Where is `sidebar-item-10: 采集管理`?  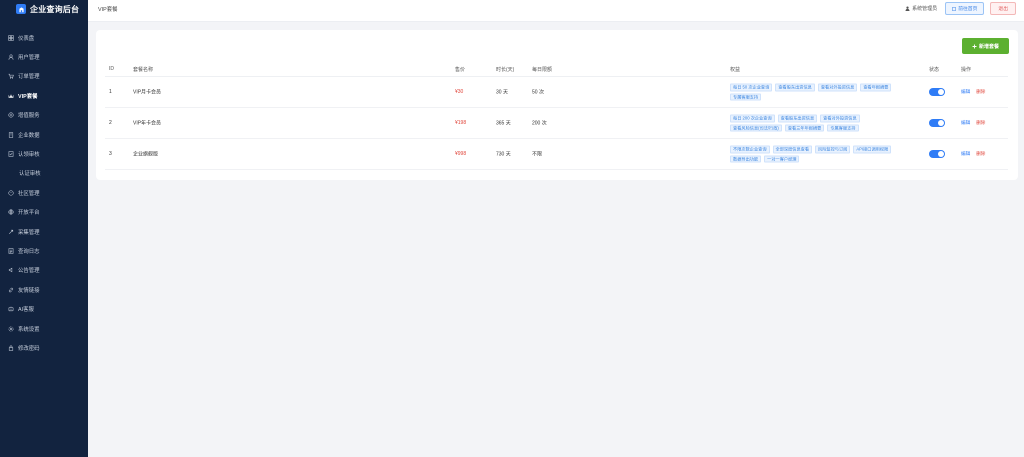
sidebar-item-10: 采集管理 is located at coordinates (44, 231).